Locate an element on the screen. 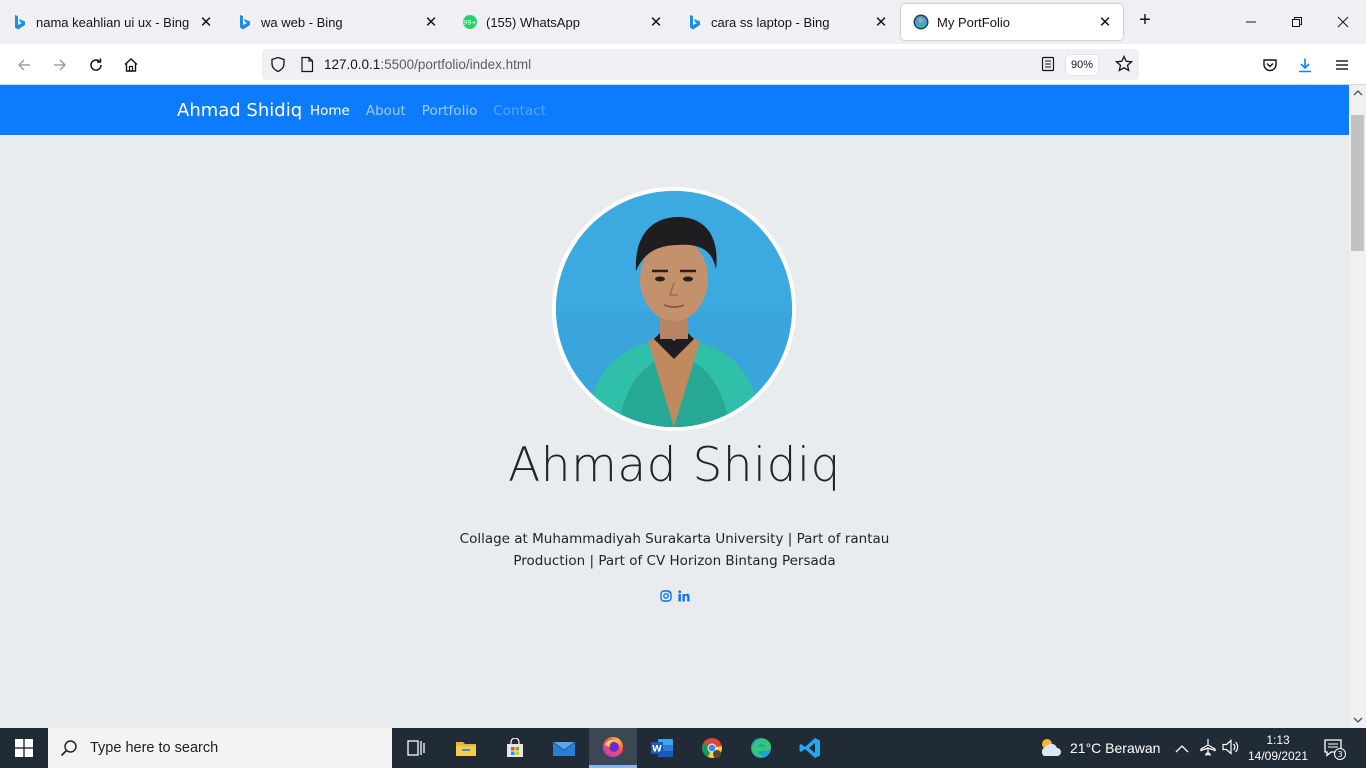 Image resolution: width=1366 pixels, height=768 pixels. task-view-icon is located at coordinates (416, 748).